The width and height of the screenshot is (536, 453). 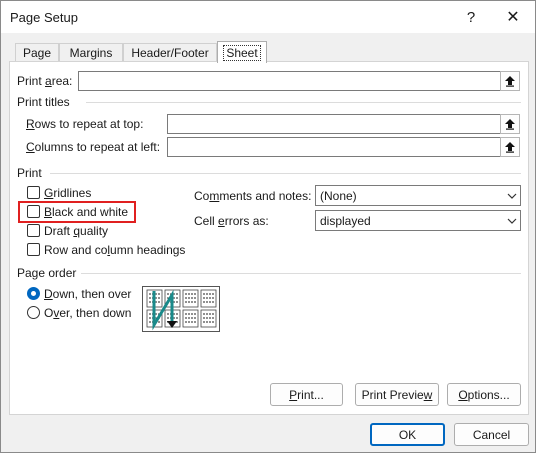 What do you see at coordinates (115, 250) in the screenshot?
I see `row-column-headings-label: Row and column headings` at bounding box center [115, 250].